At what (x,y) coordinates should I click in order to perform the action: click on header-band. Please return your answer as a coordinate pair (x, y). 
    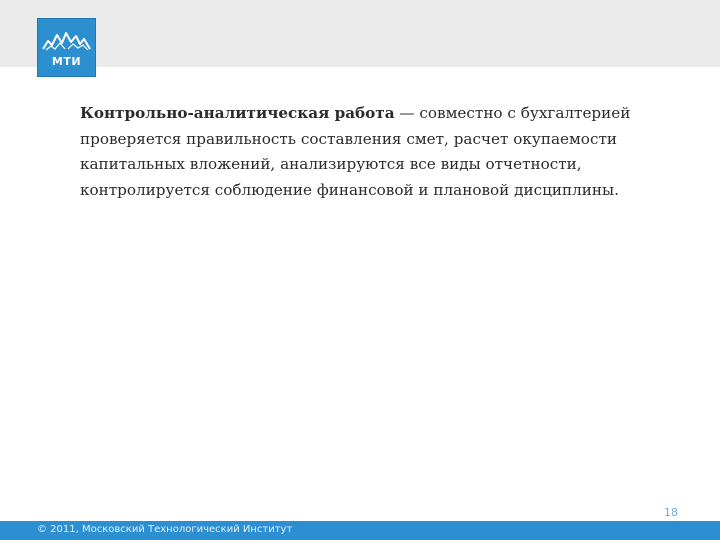
    Looking at the image, I should click on (360, 33).